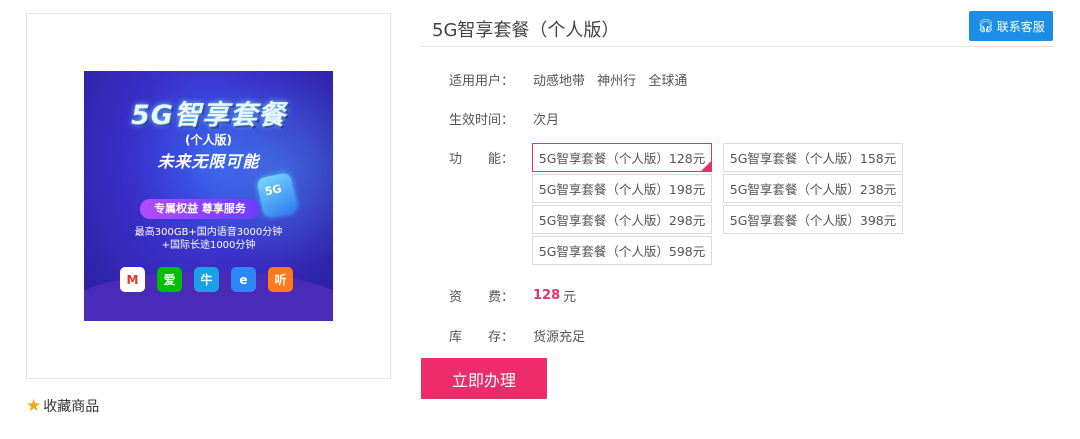 Image resolution: width=1080 pixels, height=439 pixels. Describe the element at coordinates (482, 120) in the screenshot. I see `effective-time-label: 生效时间：` at that location.